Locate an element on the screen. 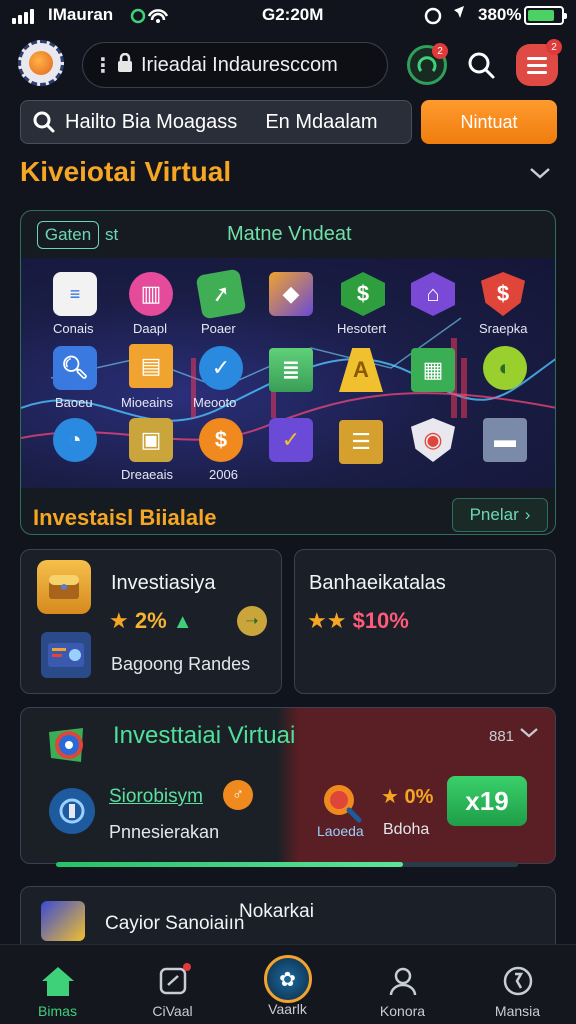 The image size is (576, 1024). icon-label: Sraepka is located at coordinates (503, 328).